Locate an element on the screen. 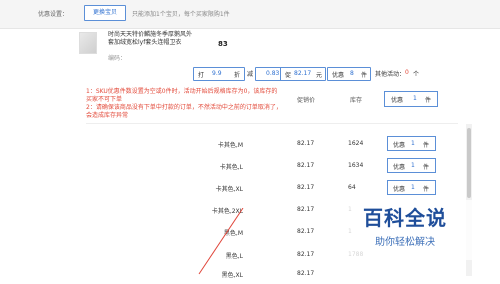 The image size is (500, 284). scrollbar-thumb is located at coordinates (469, 163).